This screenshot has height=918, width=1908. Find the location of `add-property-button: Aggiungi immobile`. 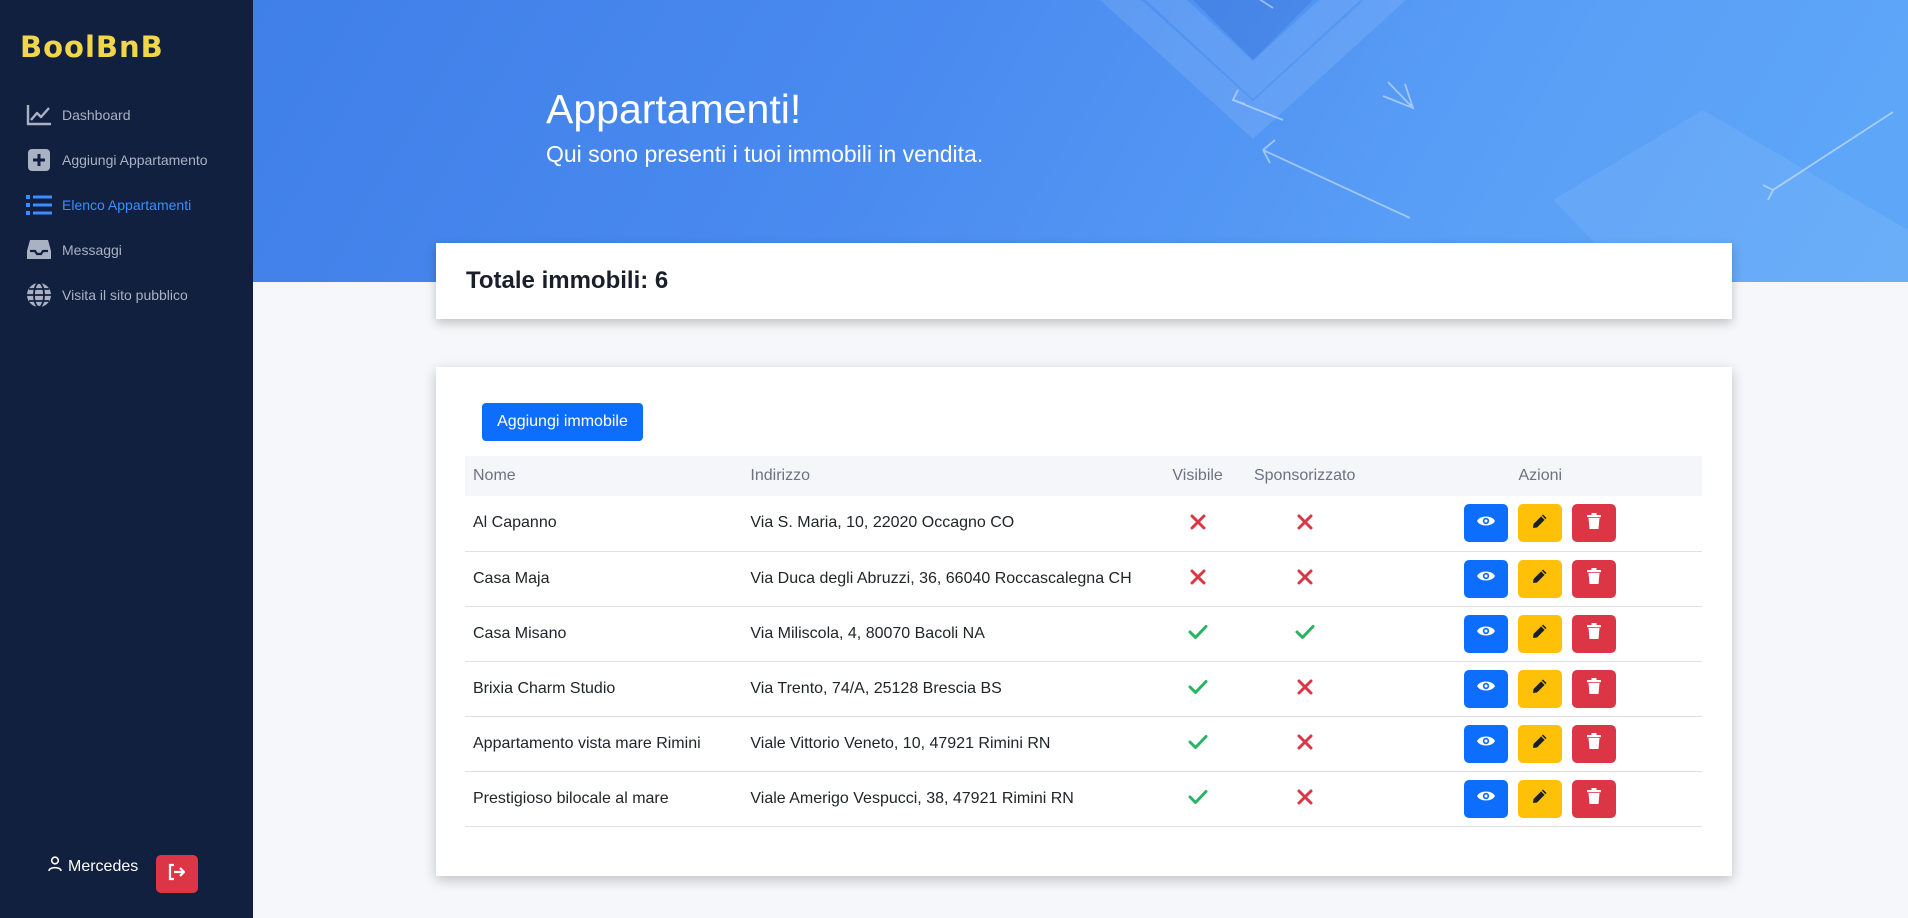

add-property-button: Aggiungi immobile is located at coordinates (562, 422).